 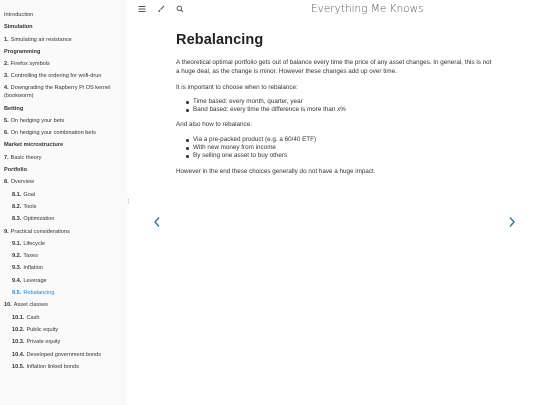 What do you see at coordinates (63, 342) in the screenshot?
I see `toc-item: 10.3. Private equity` at bounding box center [63, 342].